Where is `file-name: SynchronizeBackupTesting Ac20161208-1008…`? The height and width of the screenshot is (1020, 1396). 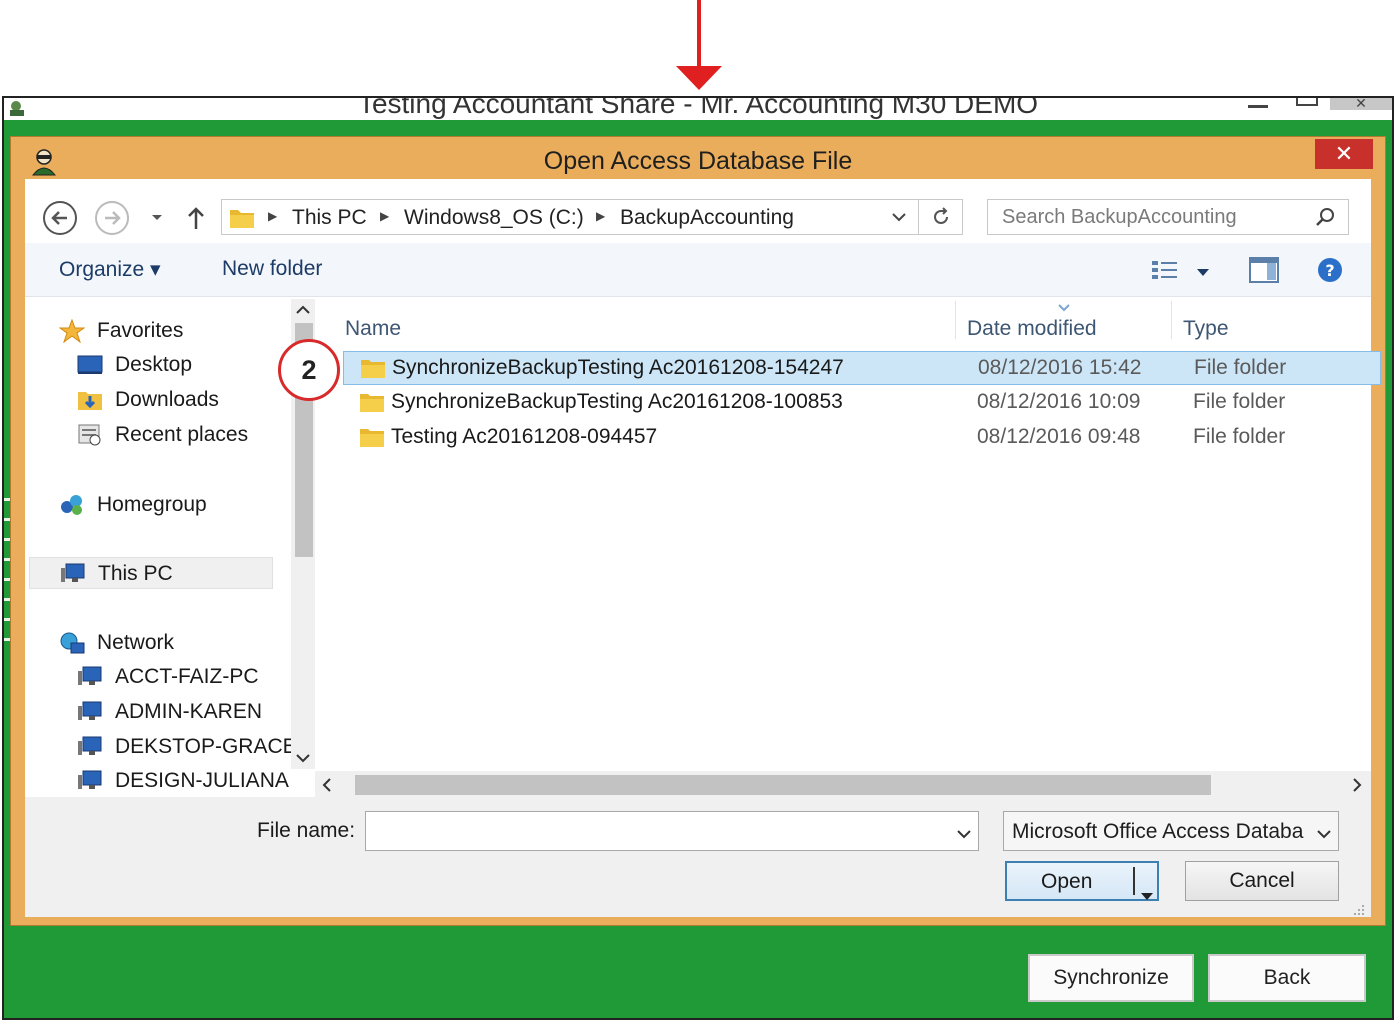 file-name: SynchronizeBackupTesting Ac20161208-1008… is located at coordinates (617, 401).